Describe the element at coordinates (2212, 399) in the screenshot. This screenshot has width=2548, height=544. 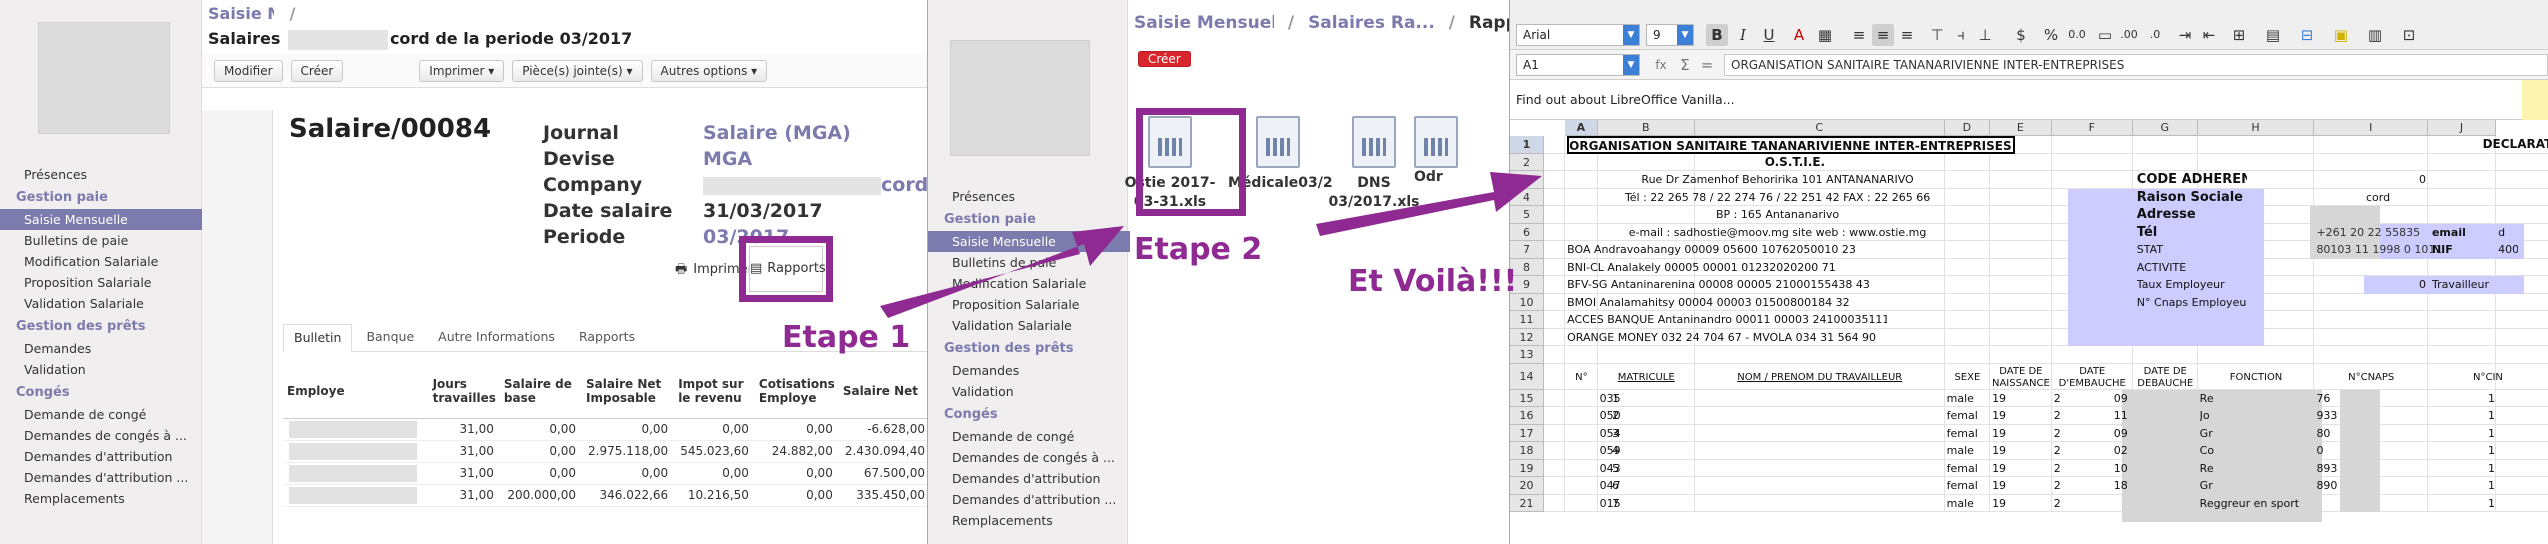
I see `cell-fonction: Re` at that location.